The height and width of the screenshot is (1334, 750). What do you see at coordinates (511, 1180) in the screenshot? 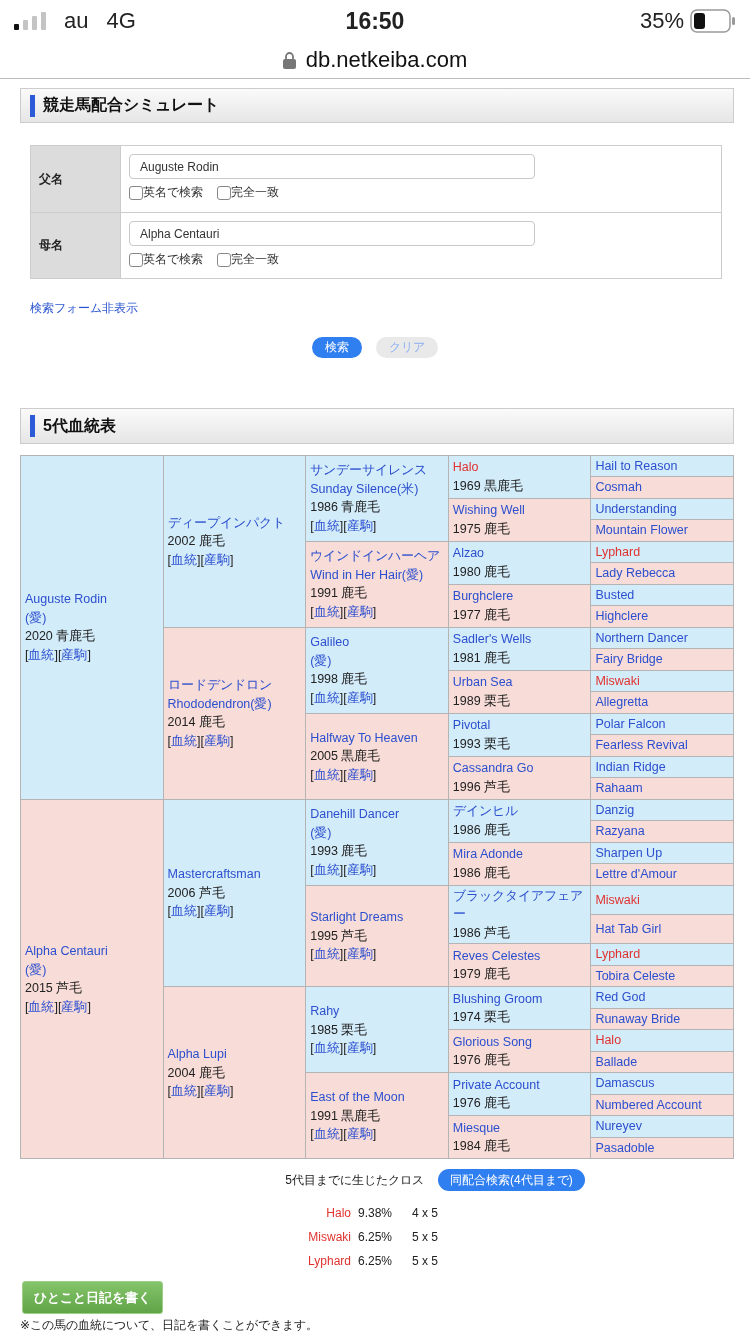
I see `same-cross-search-button: 同配合検索(4代目まで)` at bounding box center [511, 1180].